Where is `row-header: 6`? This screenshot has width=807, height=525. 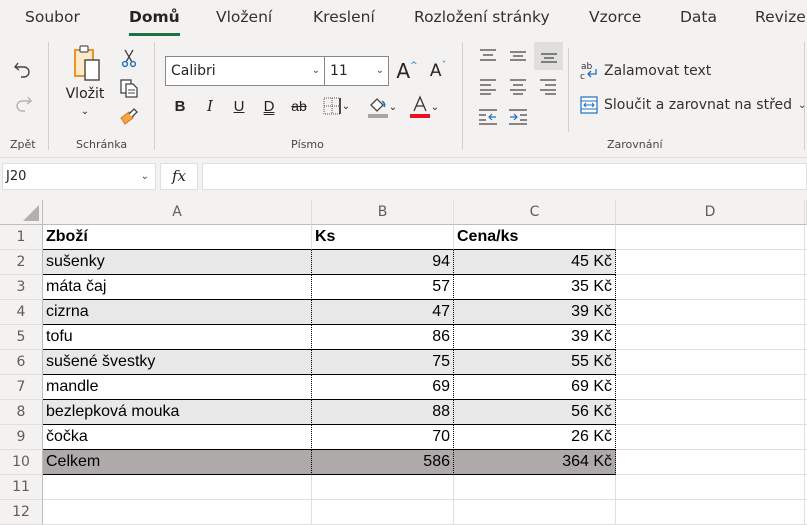
row-header: 6 is located at coordinates (21, 362).